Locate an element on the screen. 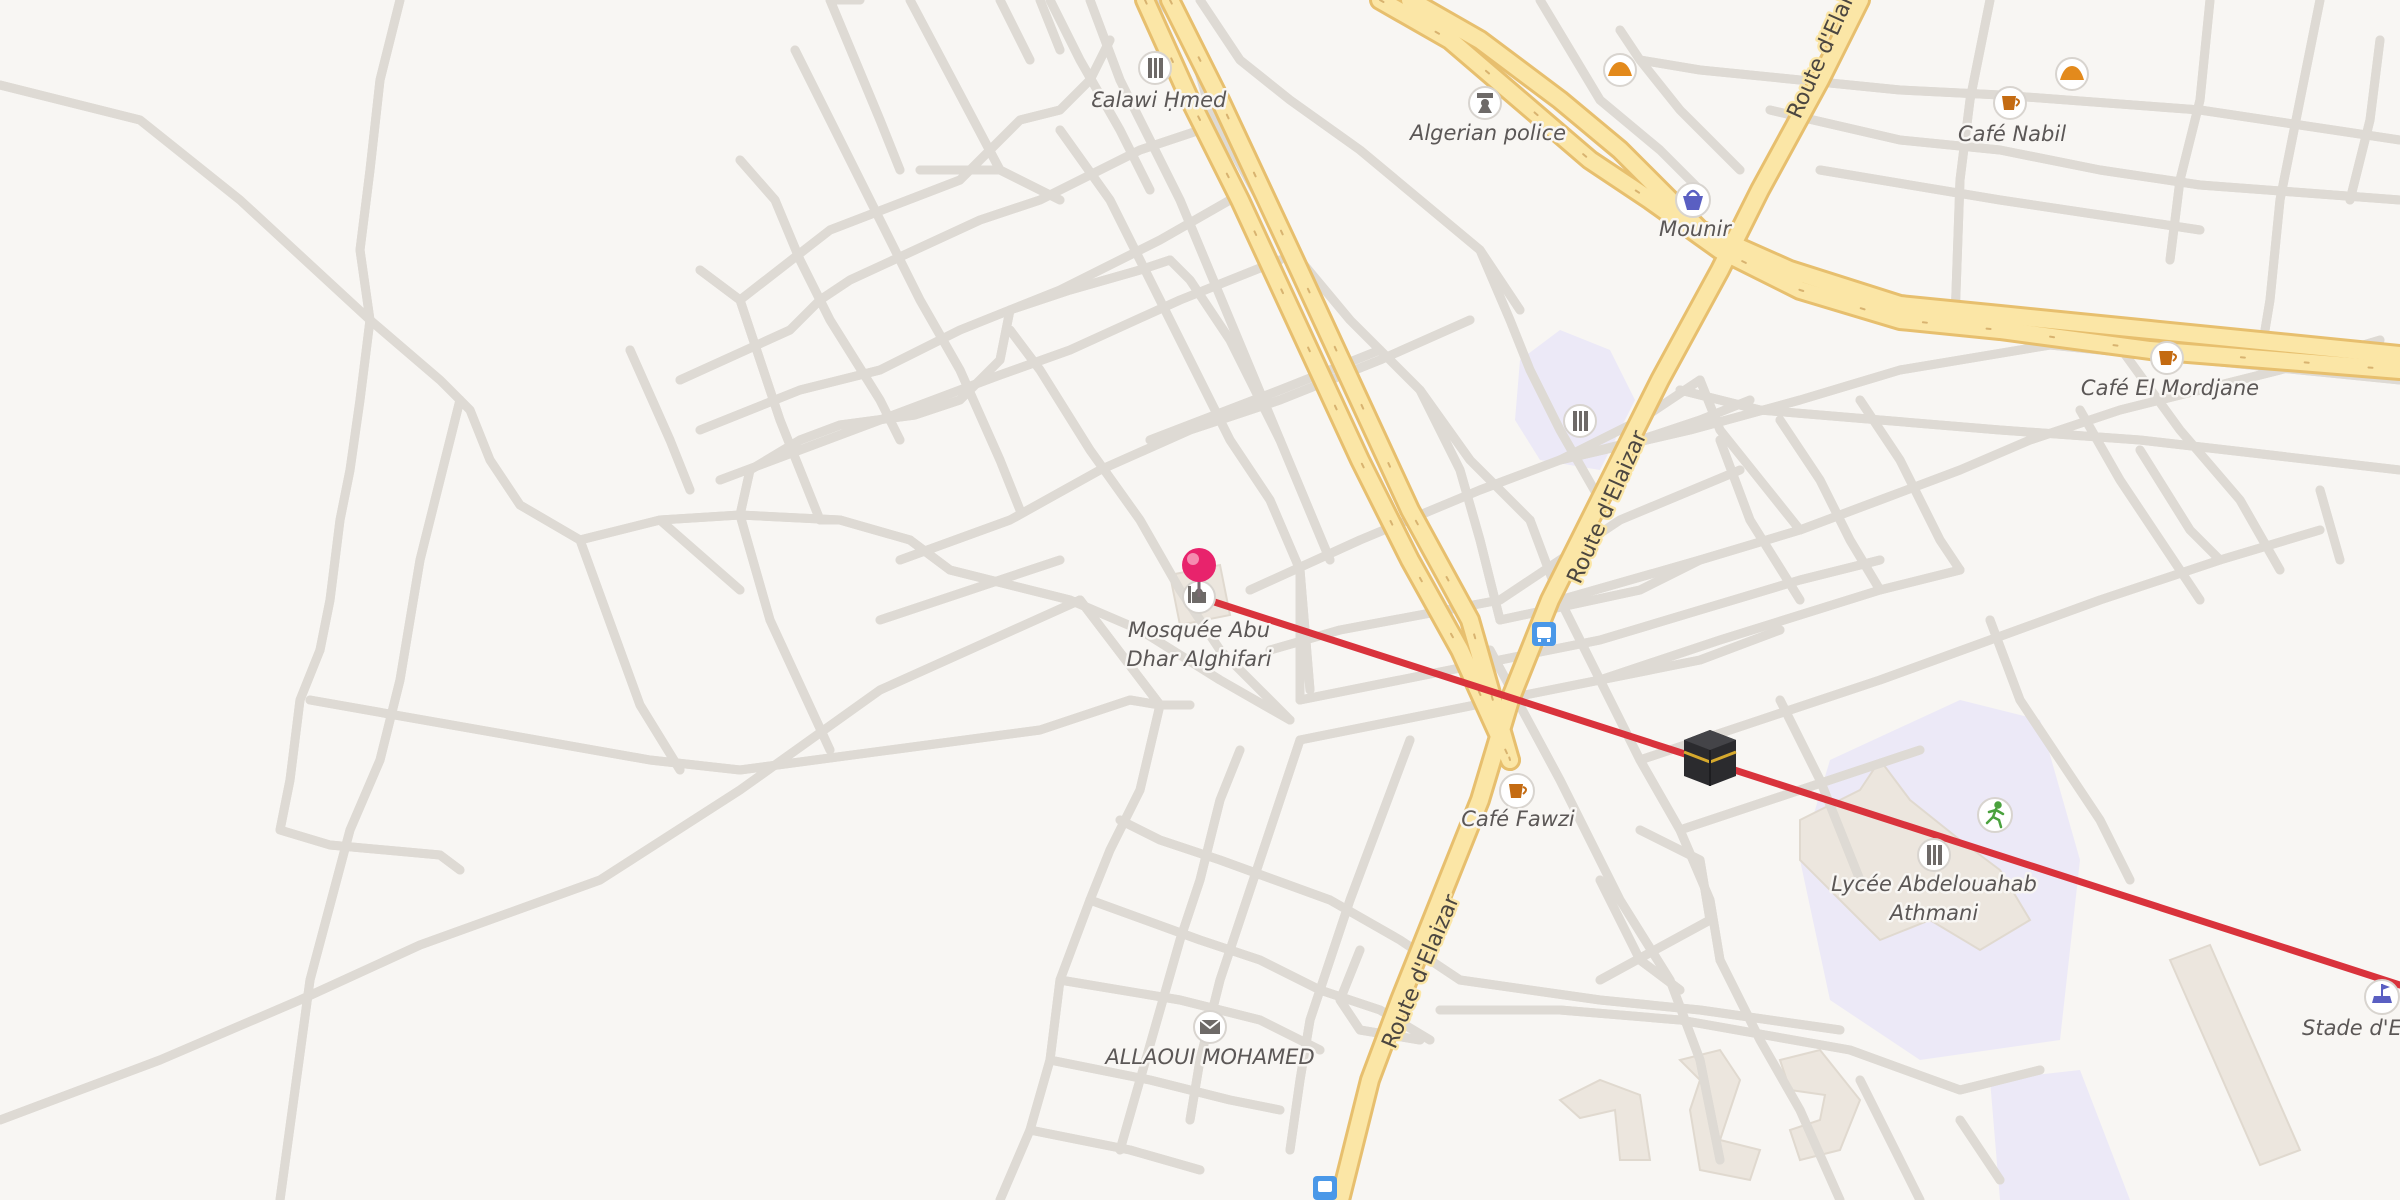 This screenshot has width=2400, height=1200. landuse-area is located at coordinates (2060, 1135).